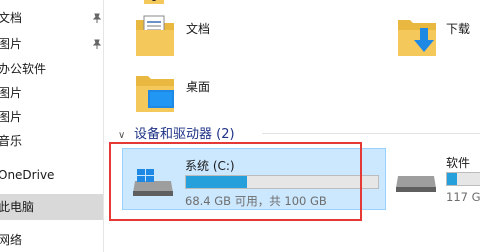 The width and height of the screenshot is (480, 252). I want to click on nav-item-label: 文档, so click(11, 18).